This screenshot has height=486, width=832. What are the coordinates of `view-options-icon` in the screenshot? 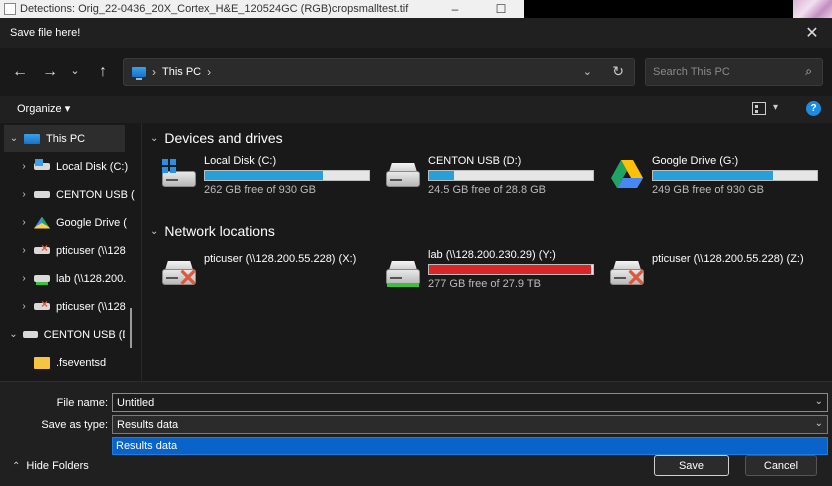 It's located at (759, 108).